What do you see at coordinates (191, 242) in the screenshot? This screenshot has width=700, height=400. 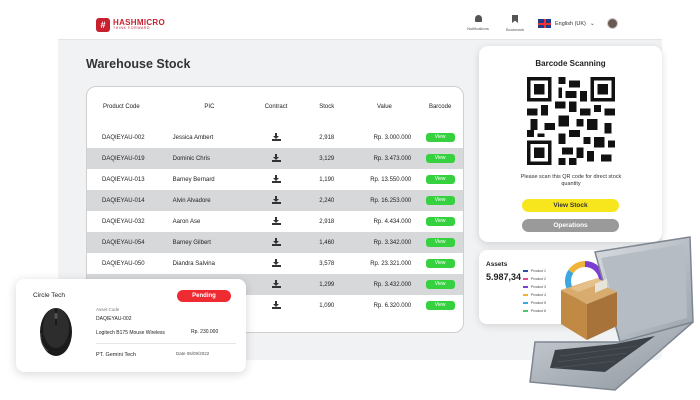 I see `pic-cell: Barney Gilbert` at bounding box center [191, 242].